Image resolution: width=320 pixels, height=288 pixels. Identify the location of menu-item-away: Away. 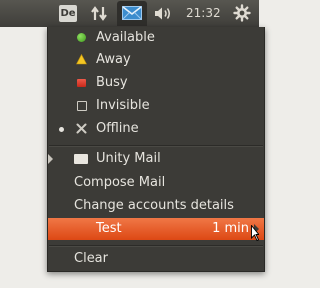
(156, 60).